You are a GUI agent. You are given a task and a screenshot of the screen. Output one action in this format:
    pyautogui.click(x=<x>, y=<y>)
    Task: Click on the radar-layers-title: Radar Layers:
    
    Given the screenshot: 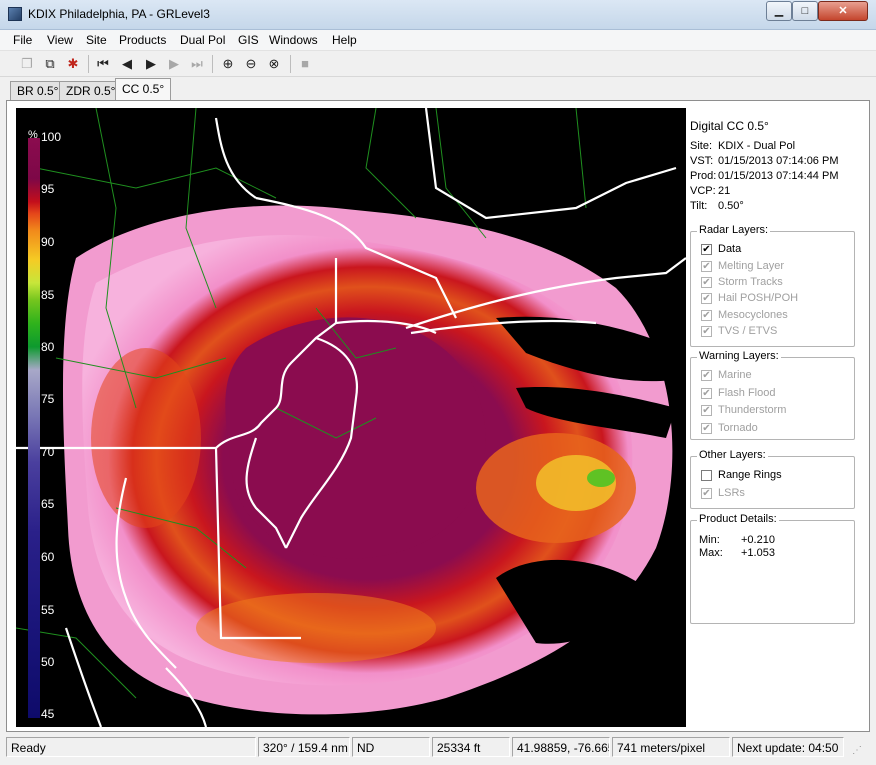 What is the action you would take?
    pyautogui.click(x=734, y=230)
    